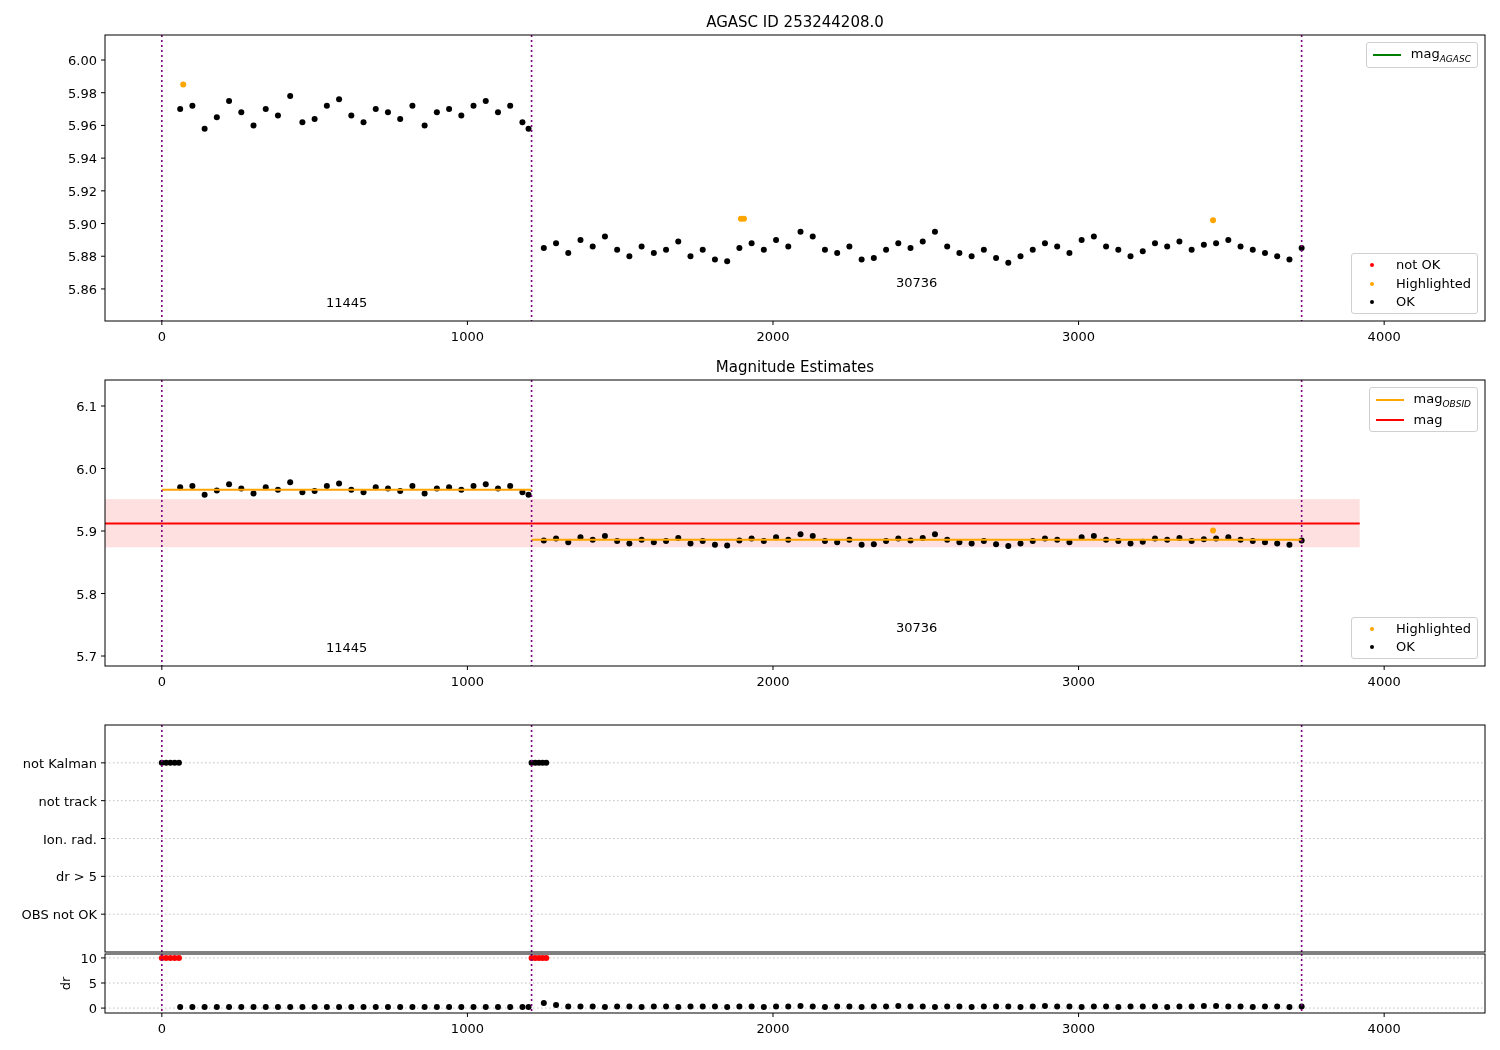 Image resolution: width=1500 pixels, height=1050 pixels. Describe the element at coordinates (86, 656) in the screenshot. I see `tick-label: 5.7` at that location.